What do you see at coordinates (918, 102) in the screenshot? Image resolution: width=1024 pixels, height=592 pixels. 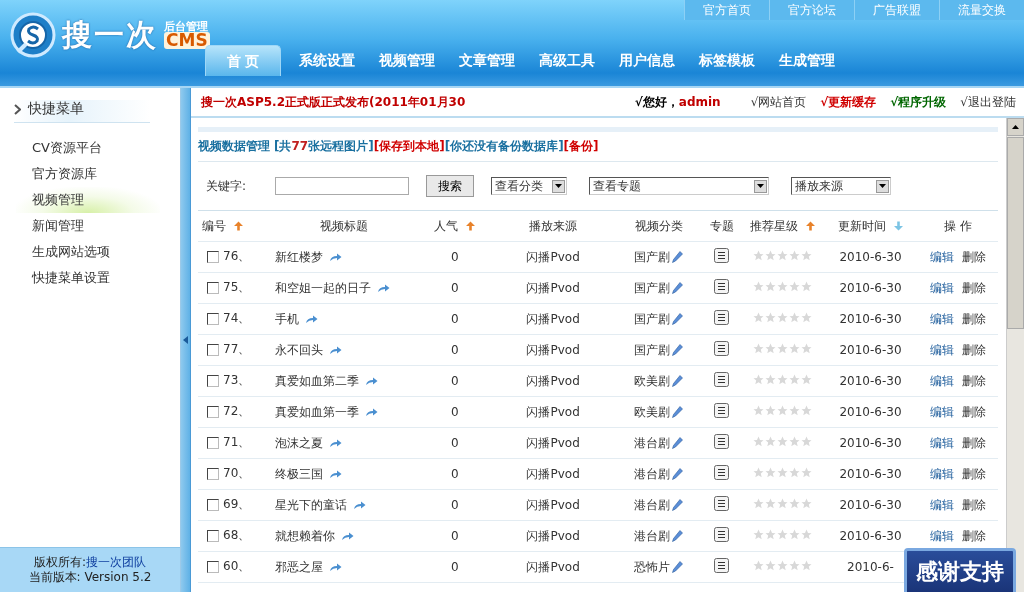 I see `header-link: √程序升级` at bounding box center [918, 102].